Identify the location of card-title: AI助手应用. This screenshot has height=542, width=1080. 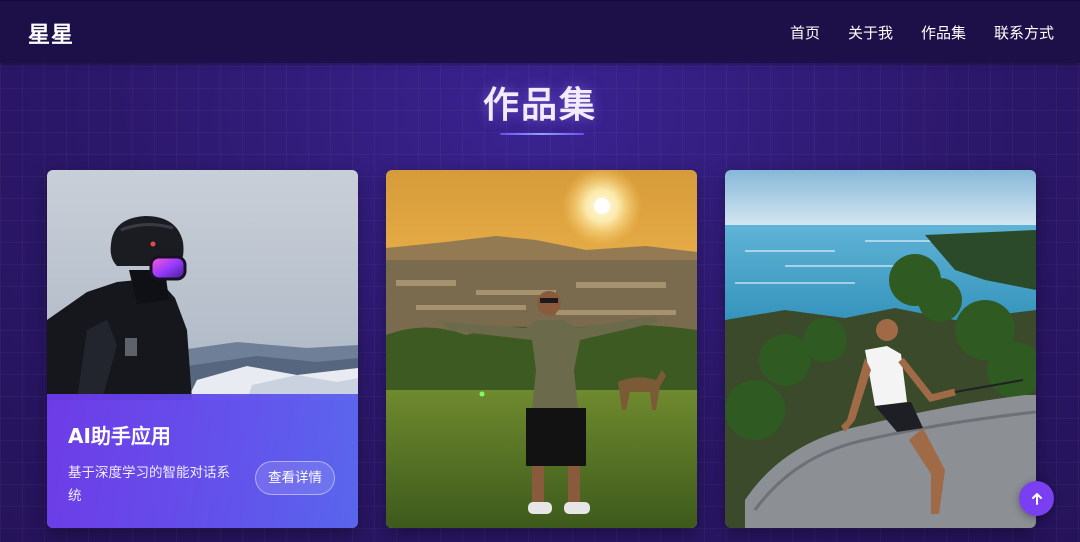
(119, 436).